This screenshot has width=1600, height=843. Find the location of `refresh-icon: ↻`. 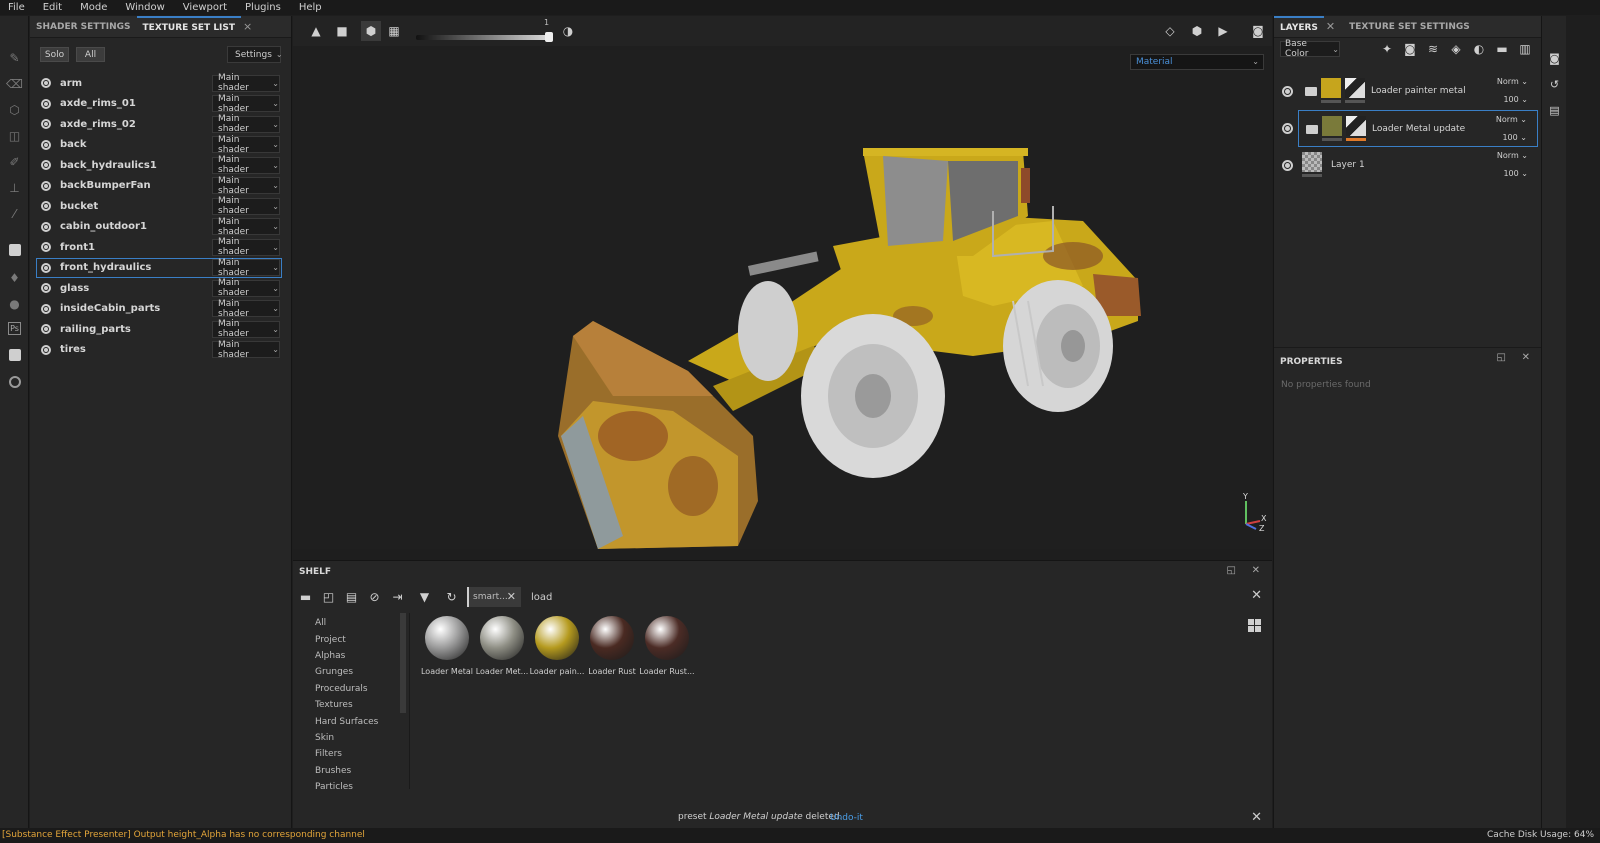

refresh-icon: ↻ is located at coordinates (451, 596).